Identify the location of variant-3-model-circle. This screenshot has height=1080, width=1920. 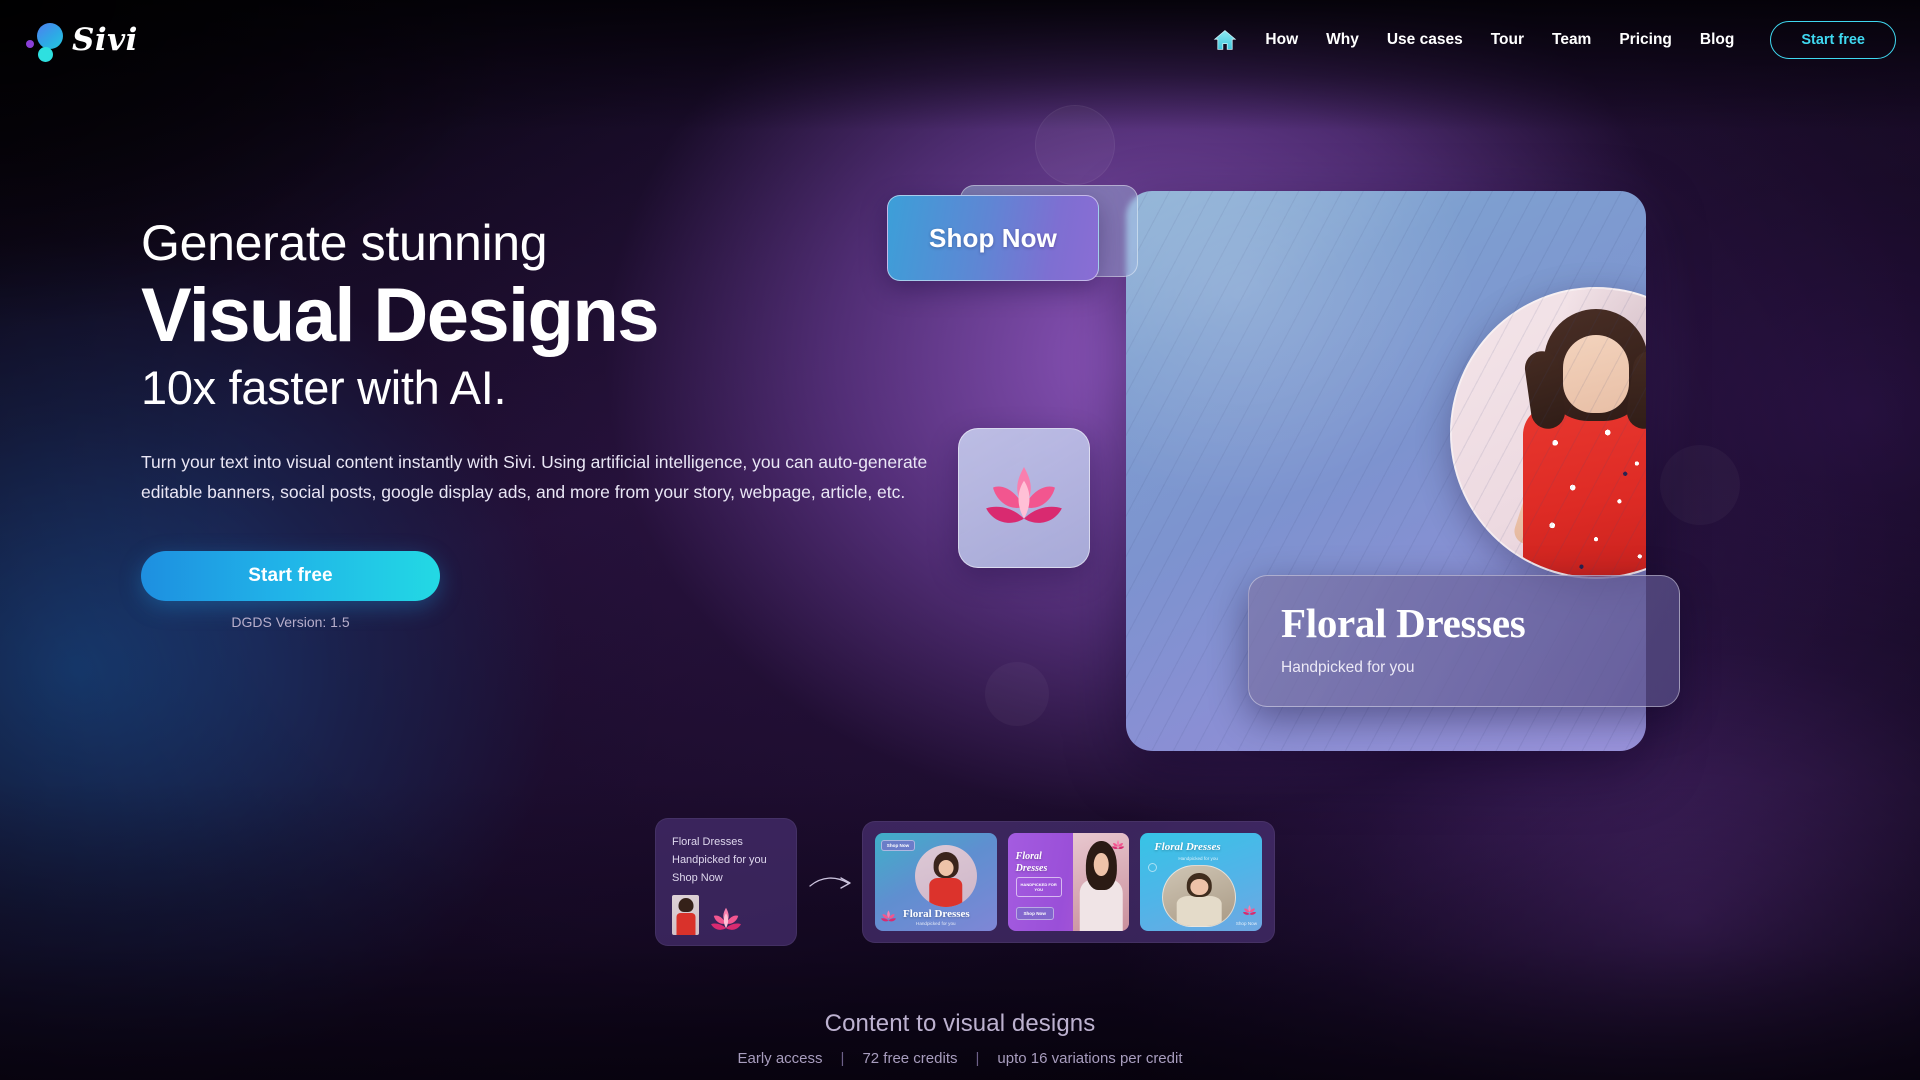
(1199, 896).